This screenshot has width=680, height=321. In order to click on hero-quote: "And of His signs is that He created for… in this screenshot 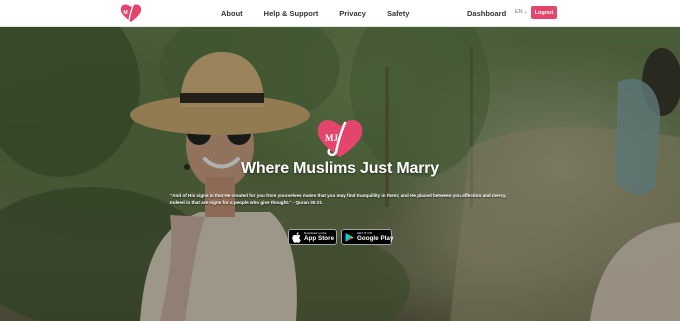, I will do `click(338, 199)`.